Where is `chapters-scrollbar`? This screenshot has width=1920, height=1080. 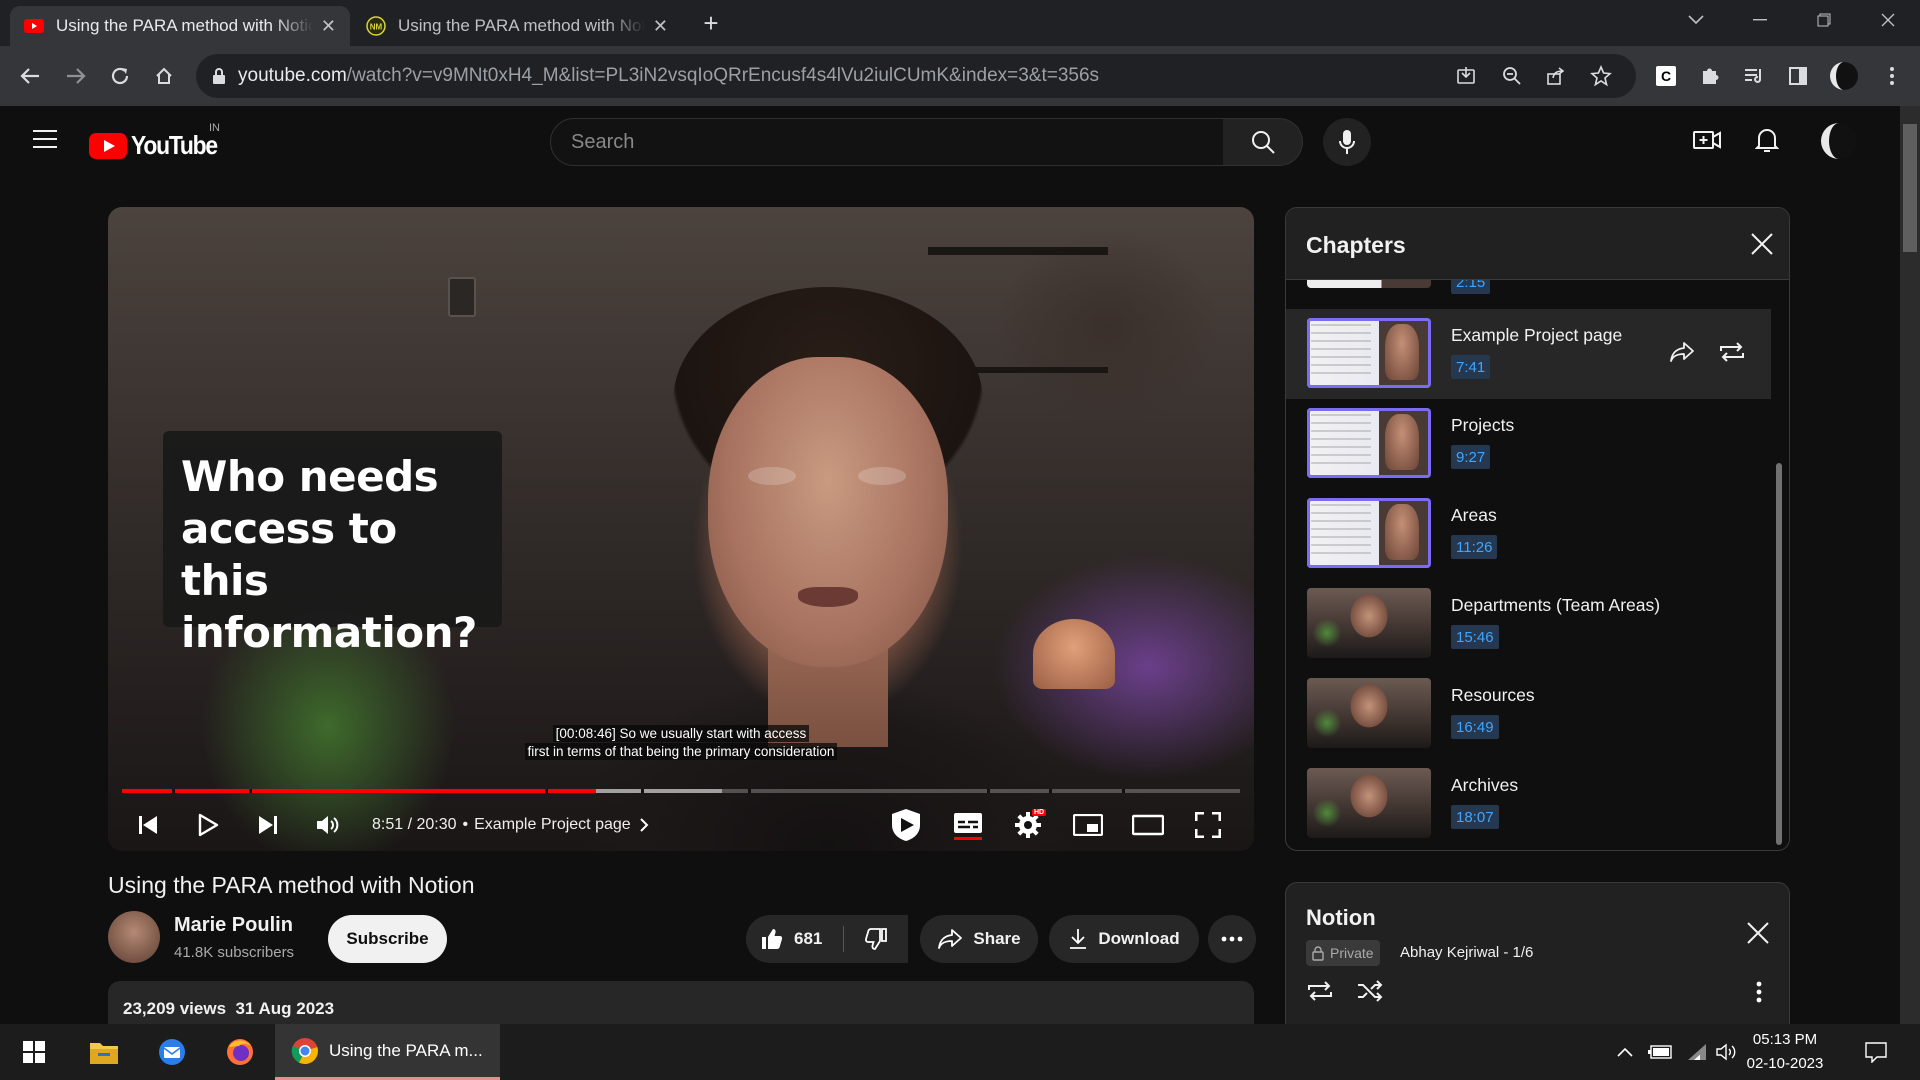 chapters-scrollbar is located at coordinates (1779, 654).